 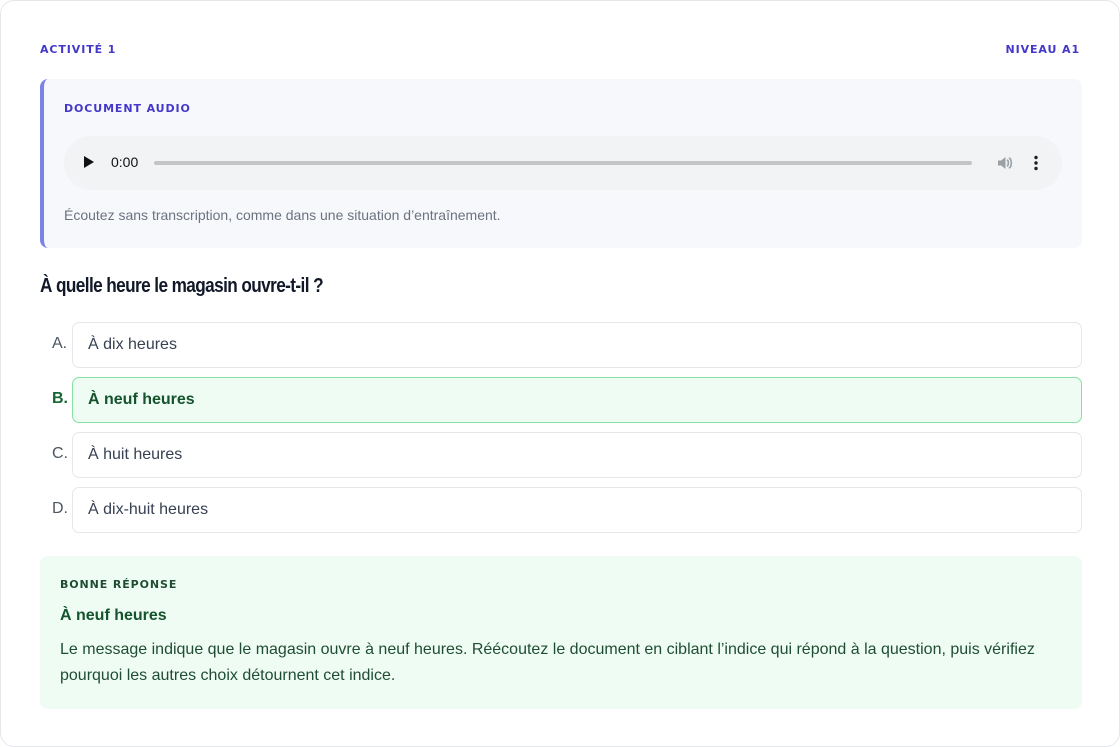 I want to click on option-letter: C., so click(x=60, y=453).